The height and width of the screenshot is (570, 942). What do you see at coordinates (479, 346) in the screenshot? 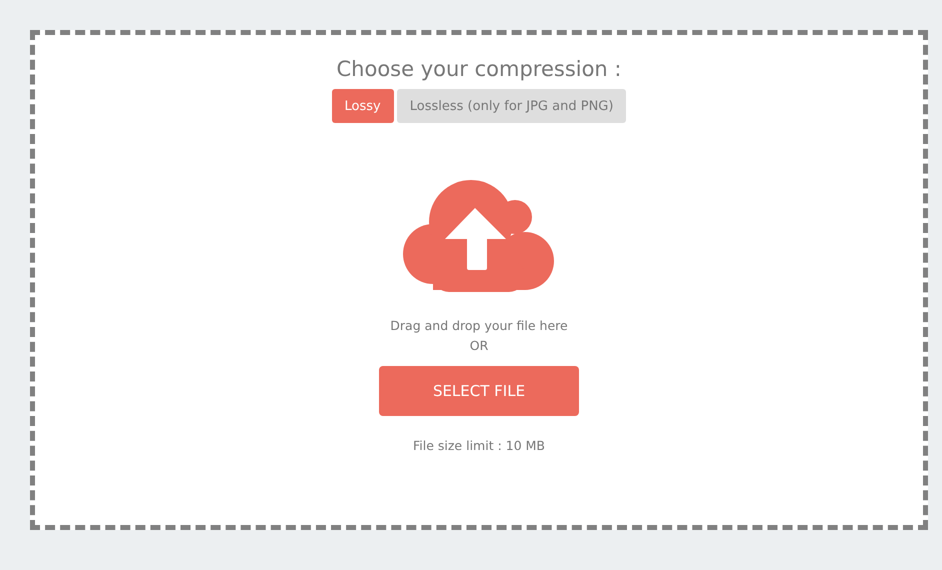
I see `or-text: OR` at bounding box center [479, 346].